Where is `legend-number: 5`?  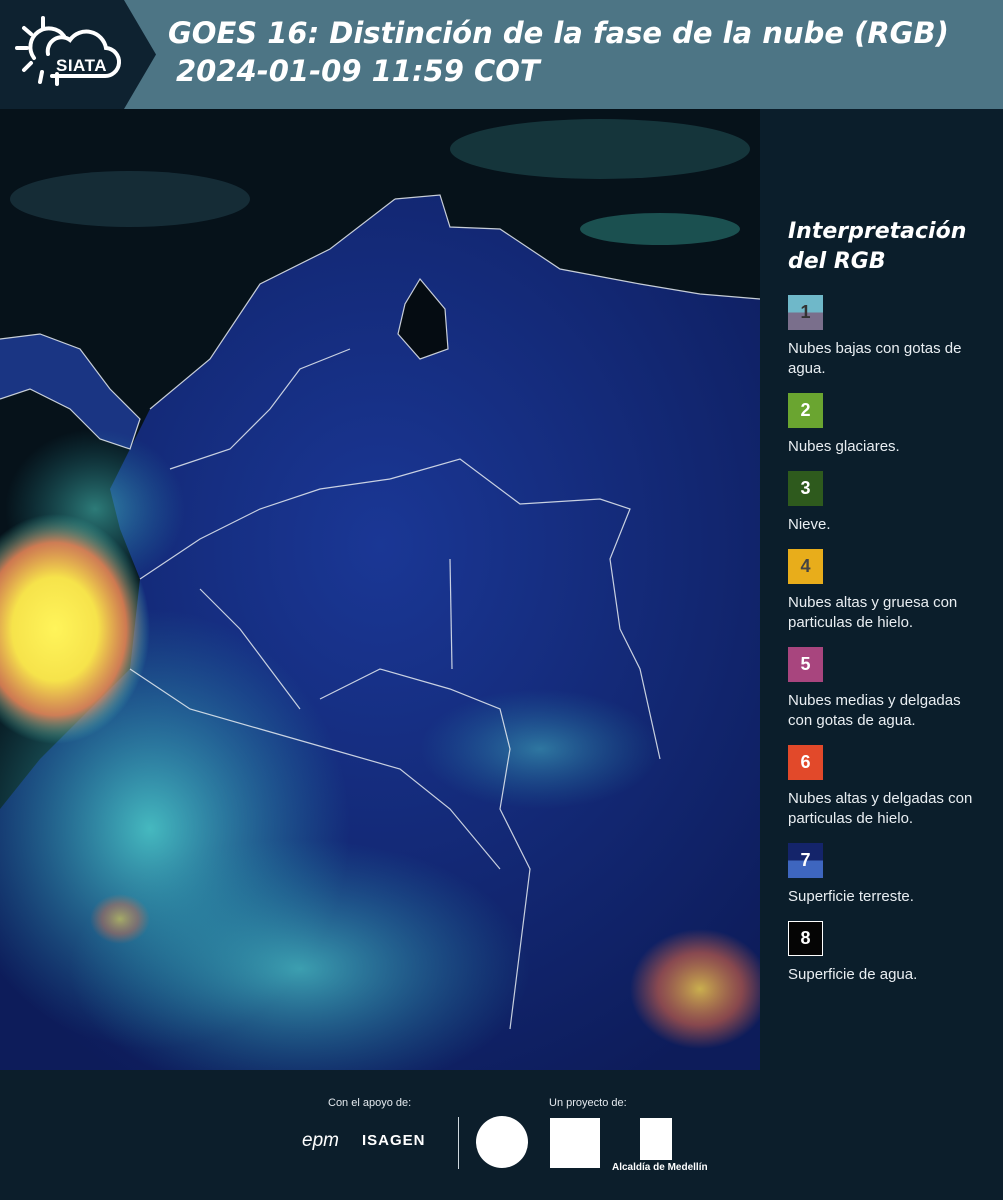
legend-number: 5 is located at coordinates (805, 664).